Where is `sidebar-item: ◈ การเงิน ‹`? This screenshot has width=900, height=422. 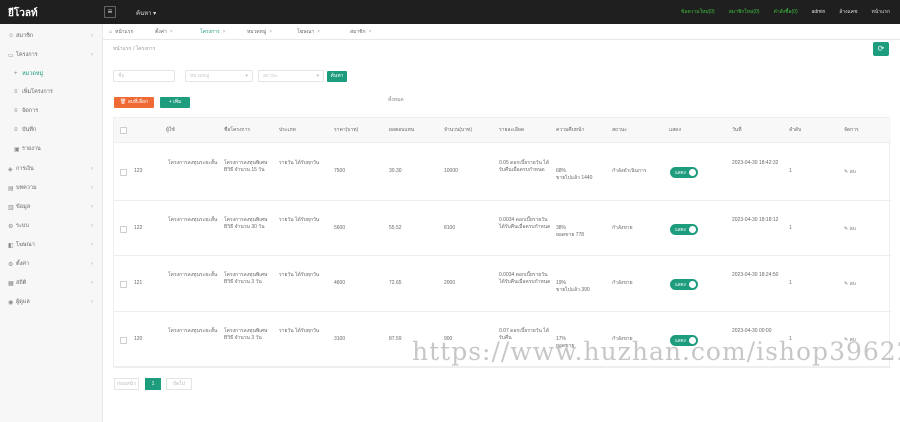 sidebar-item: ◈ การเงิน ‹ is located at coordinates (51, 169).